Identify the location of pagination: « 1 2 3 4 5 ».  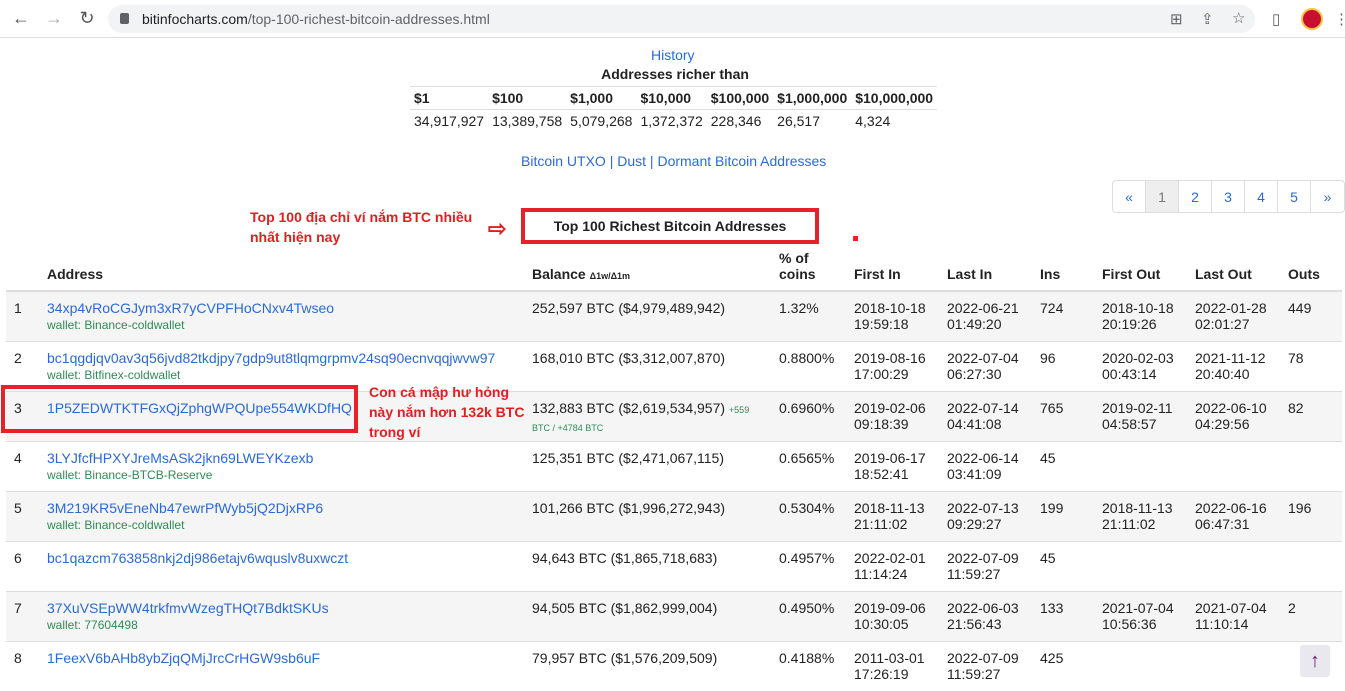
(1228, 196).